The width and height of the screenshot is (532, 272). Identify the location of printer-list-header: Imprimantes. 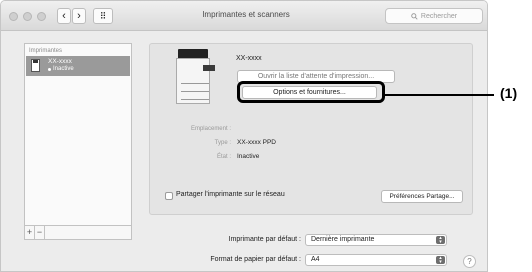
(46, 51).